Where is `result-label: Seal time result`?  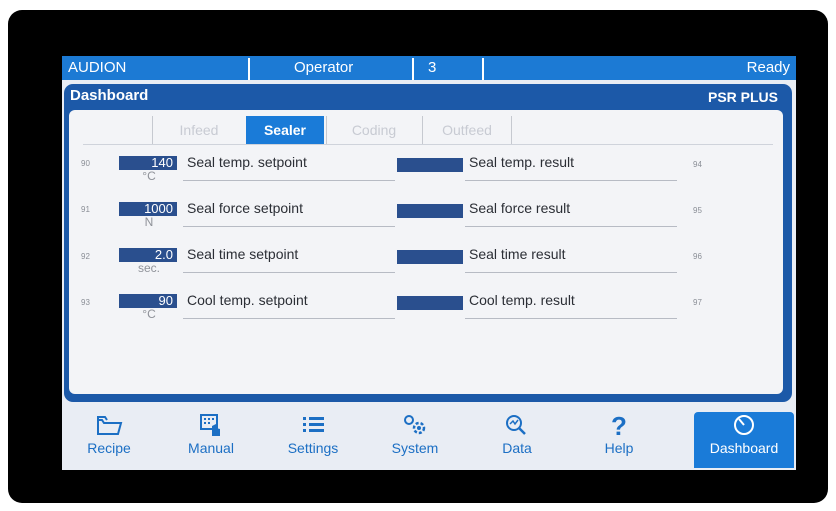 result-label: Seal time result is located at coordinates (517, 254).